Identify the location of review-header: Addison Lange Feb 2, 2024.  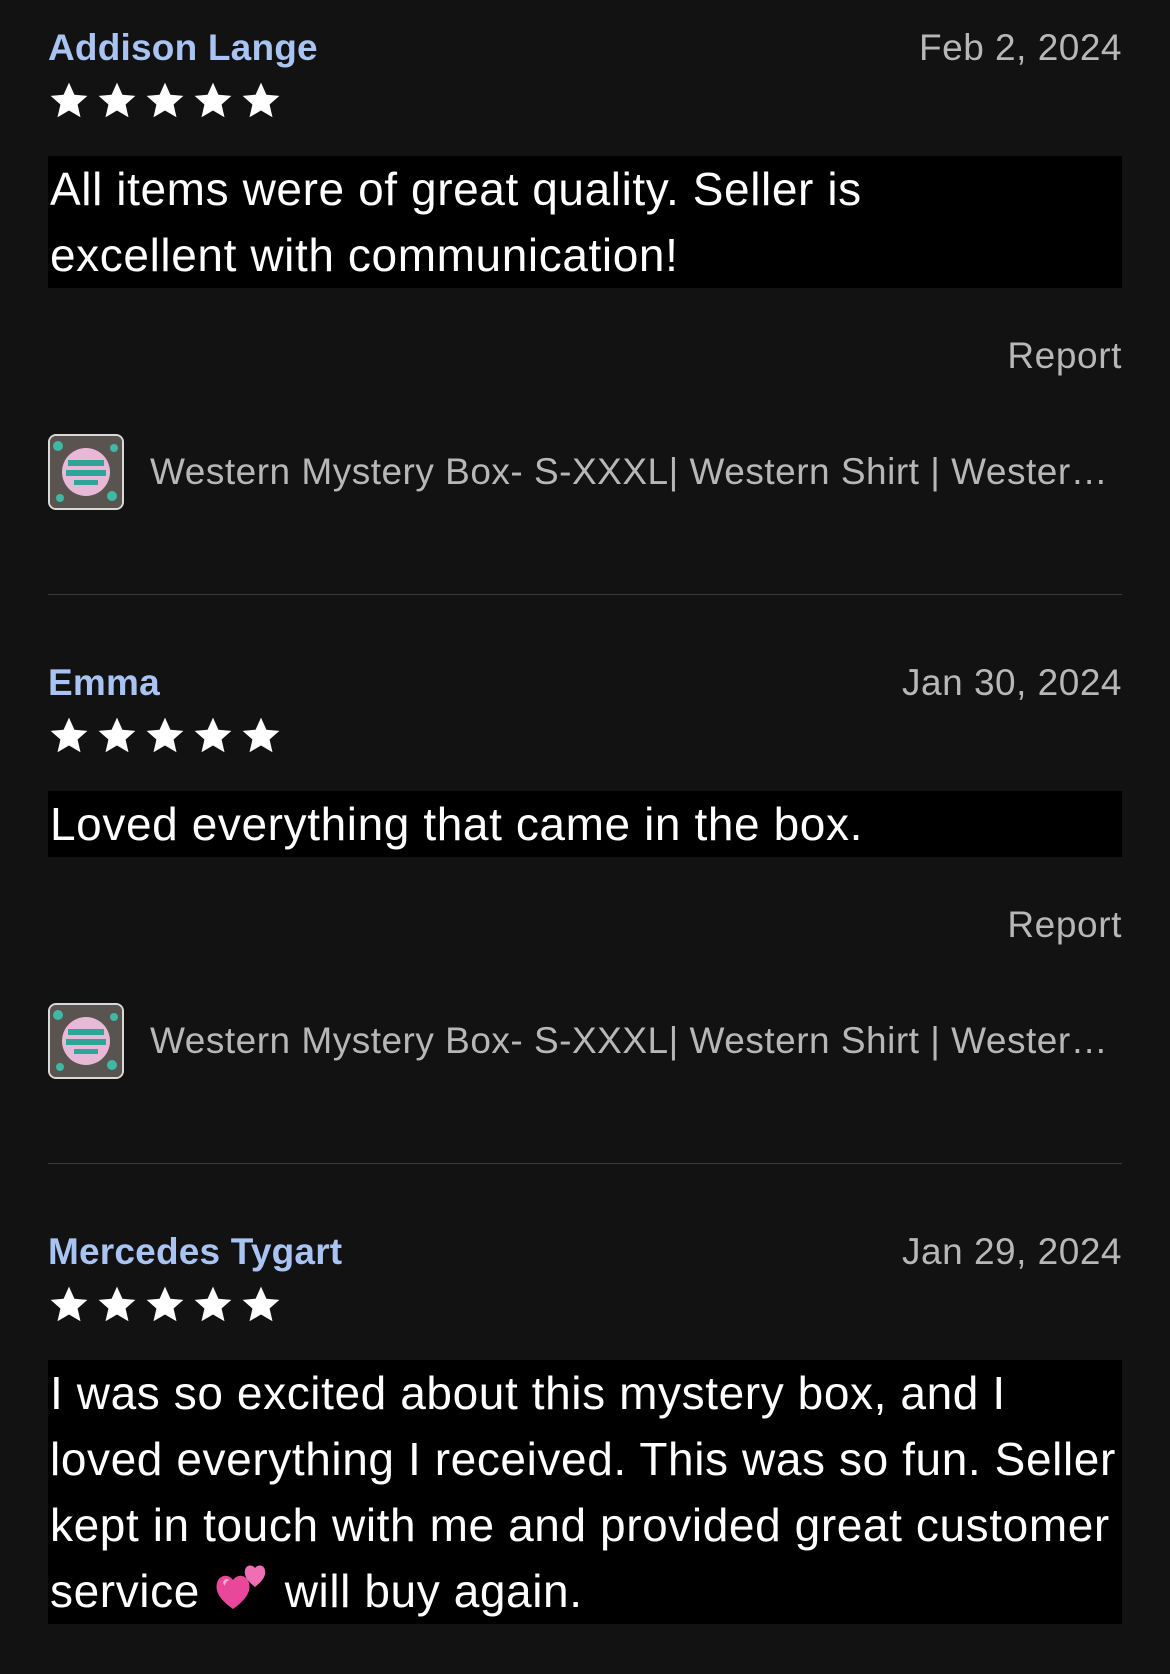
(585, 48).